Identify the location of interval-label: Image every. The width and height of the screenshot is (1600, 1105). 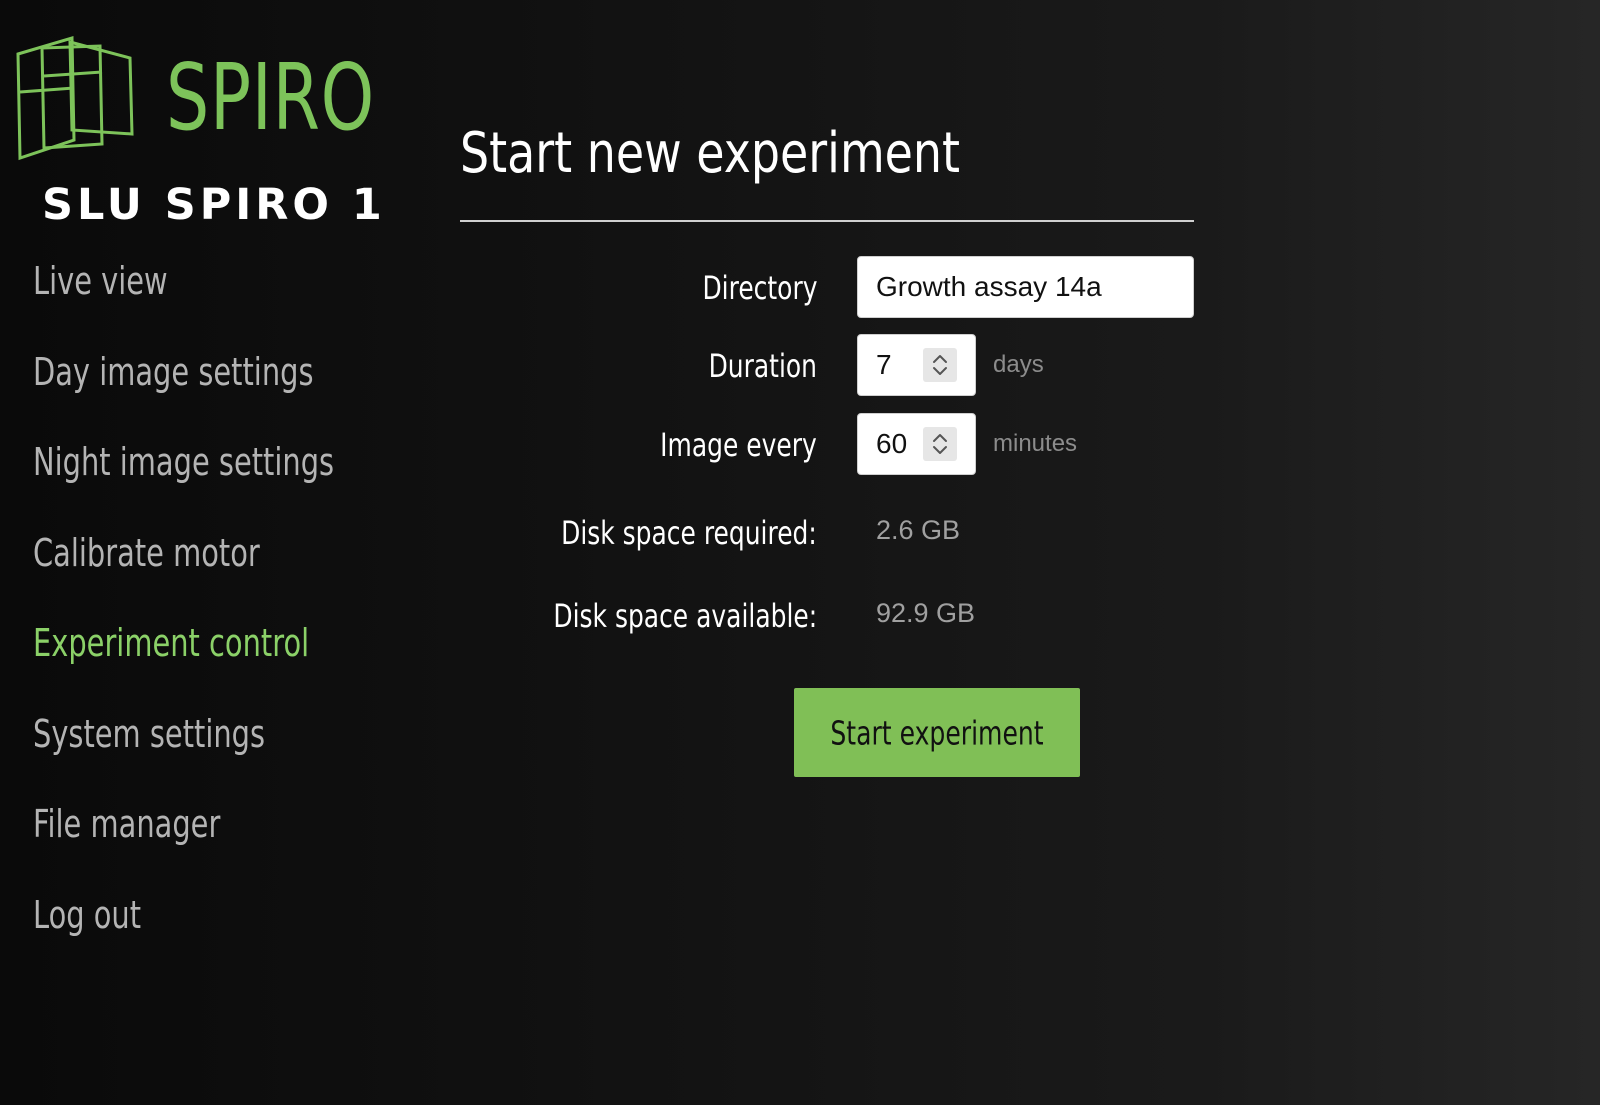
(738, 445).